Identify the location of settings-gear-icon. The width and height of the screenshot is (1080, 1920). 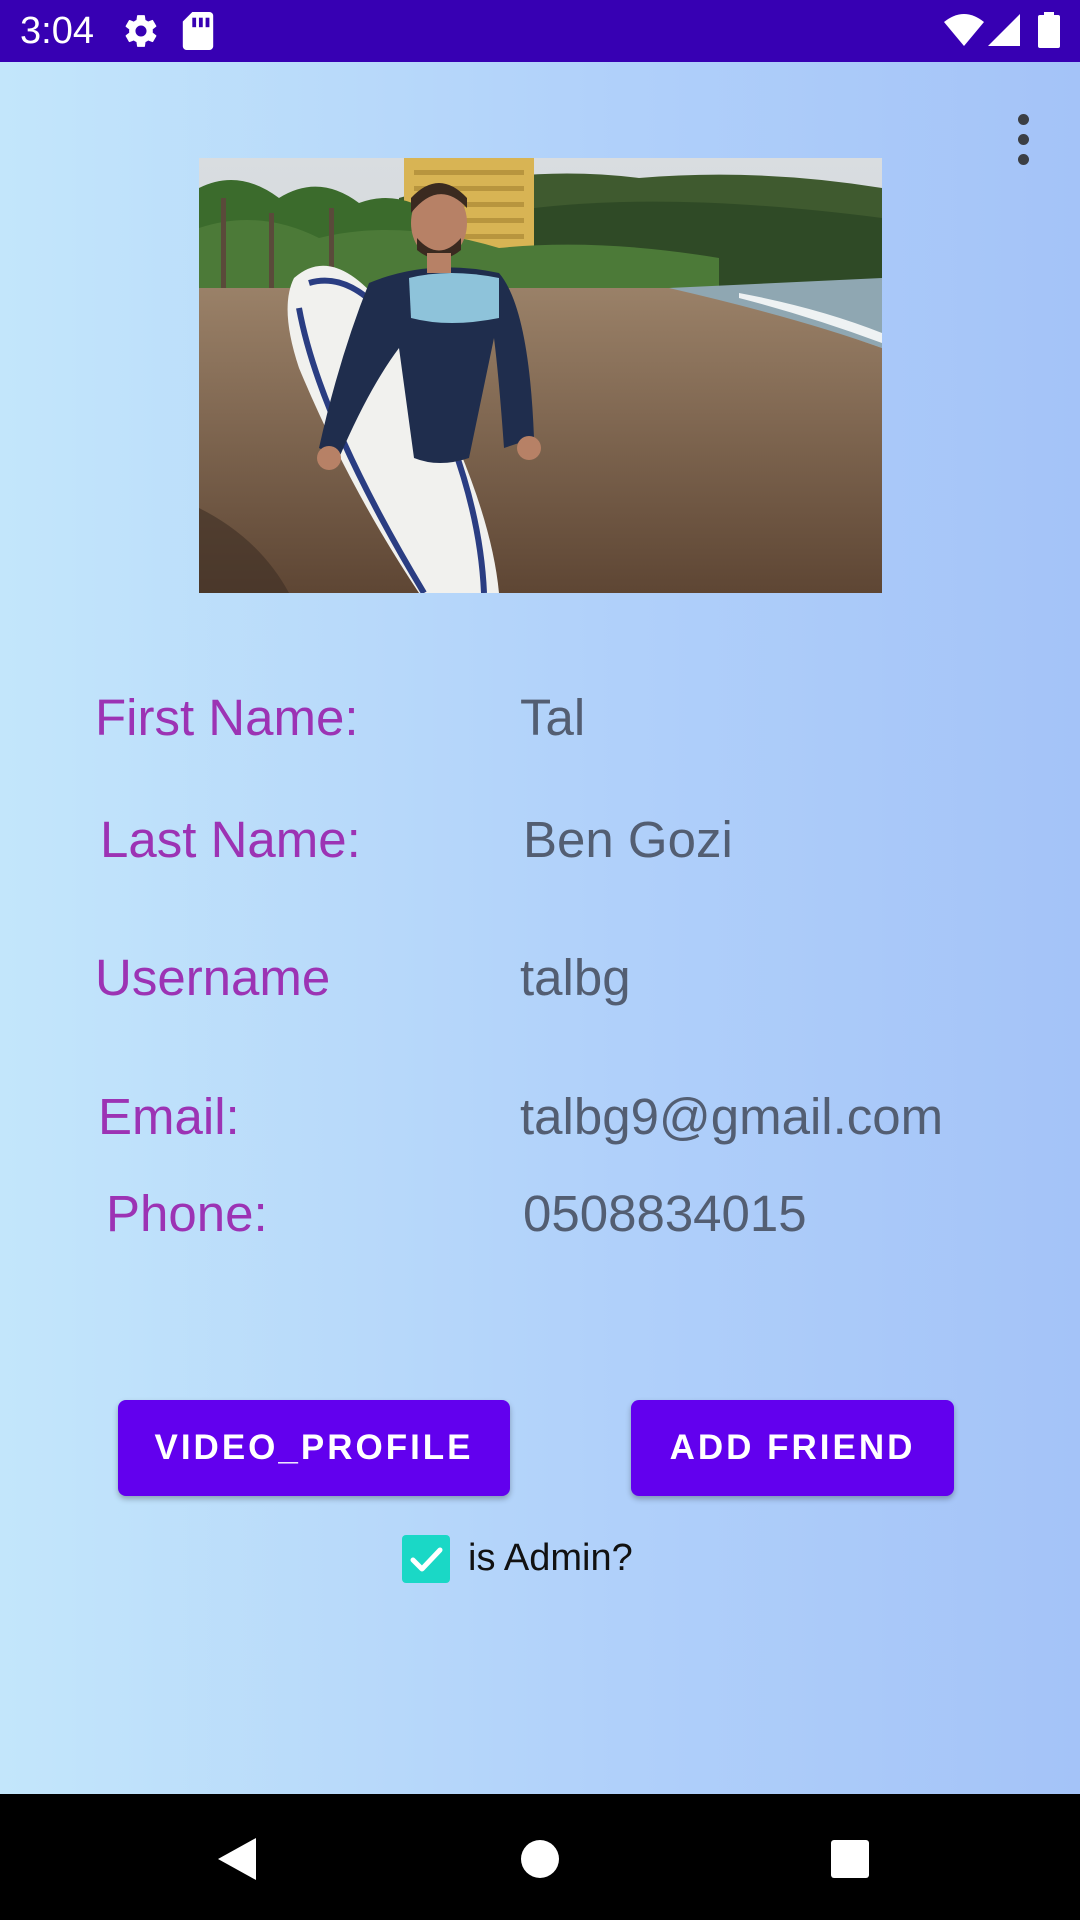
(141, 33).